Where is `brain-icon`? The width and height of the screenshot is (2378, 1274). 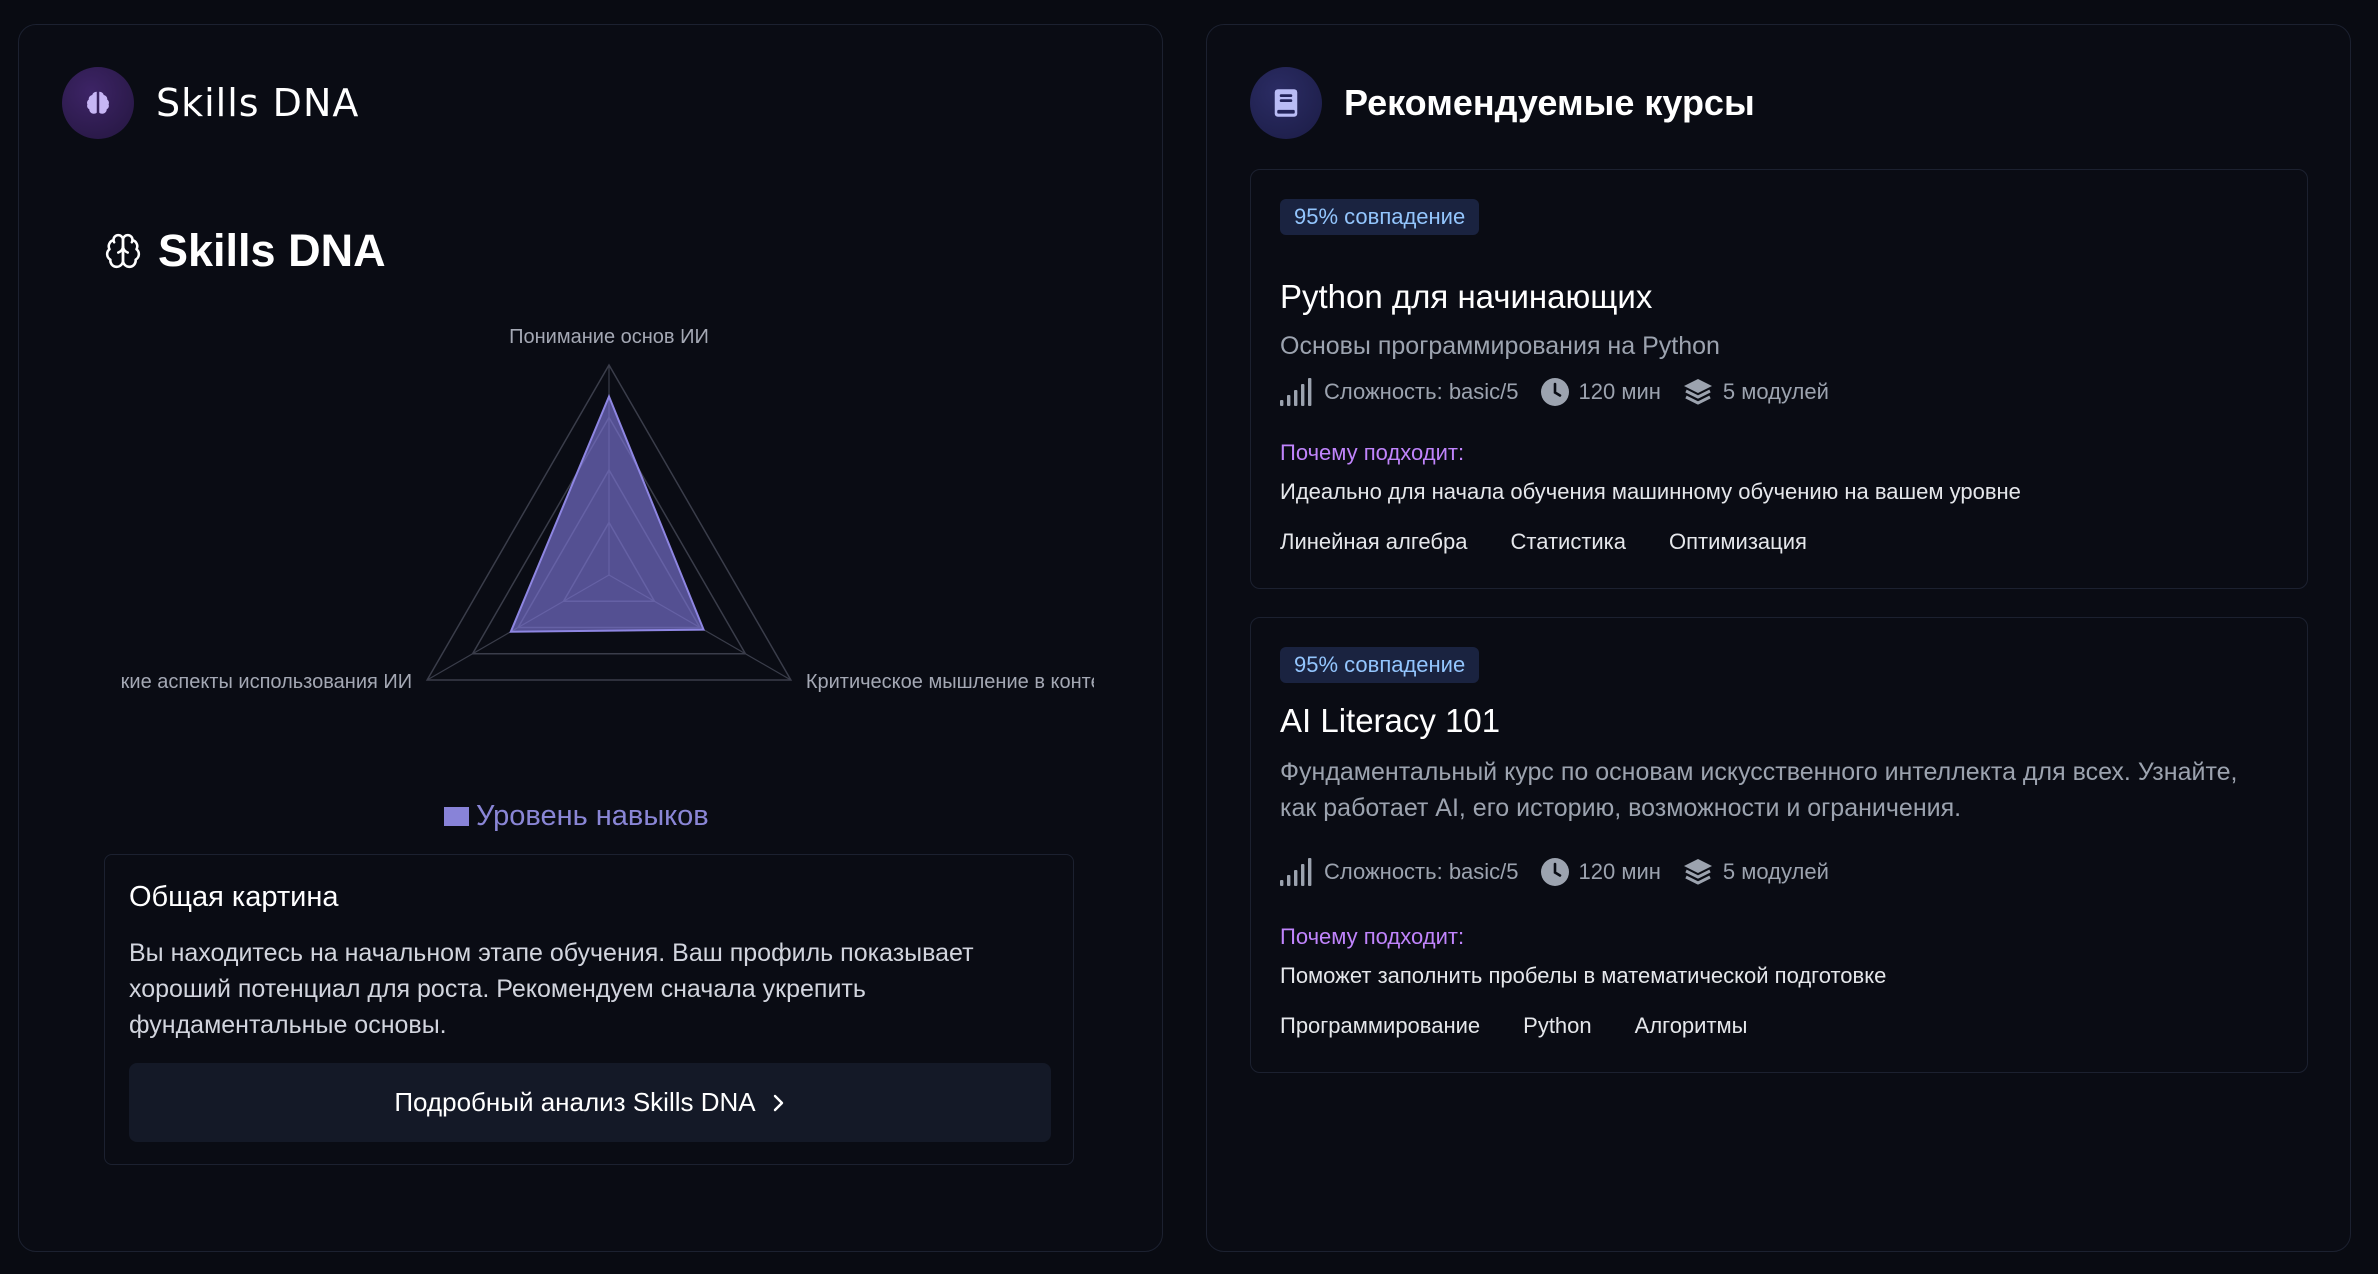
brain-icon is located at coordinates (98, 102).